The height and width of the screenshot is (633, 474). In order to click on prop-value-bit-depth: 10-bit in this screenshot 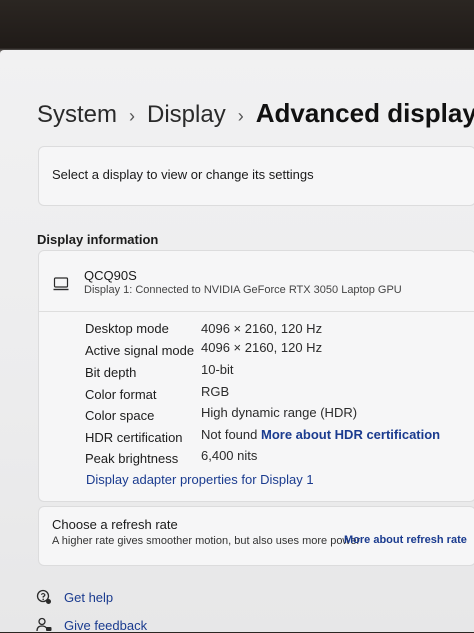, I will do `click(217, 369)`.